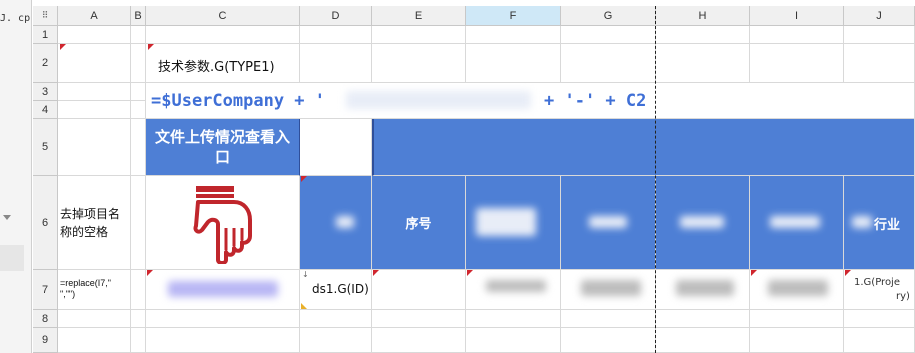 The image size is (915, 353). Describe the element at coordinates (879, 319) in the screenshot. I see `cell-j8` at that location.